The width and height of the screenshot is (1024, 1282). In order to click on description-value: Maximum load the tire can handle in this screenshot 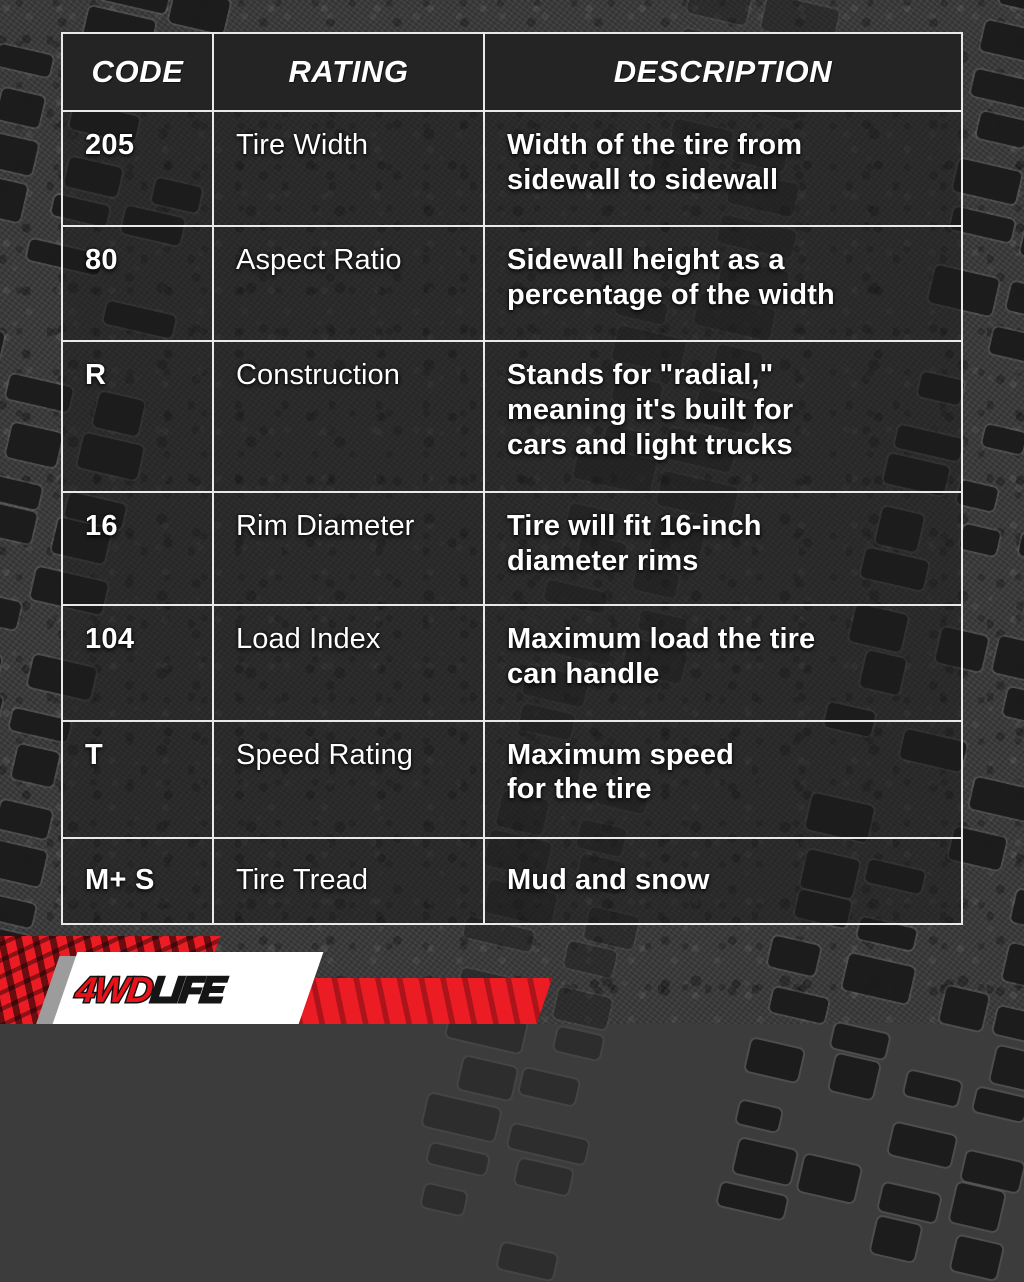, I will do `click(661, 657)`.